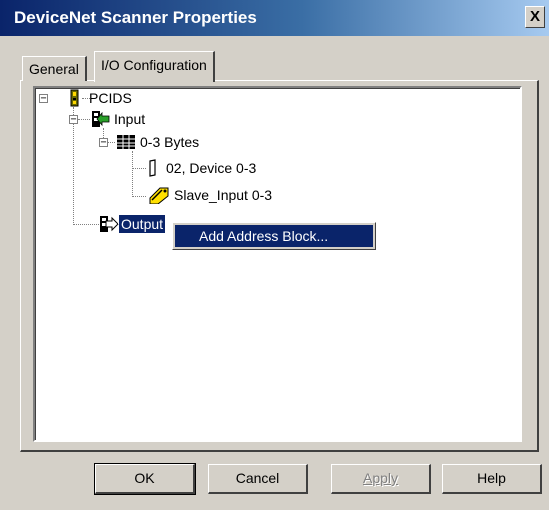  What do you see at coordinates (101, 119) in the screenshot?
I see `input-arrow-icon` at bounding box center [101, 119].